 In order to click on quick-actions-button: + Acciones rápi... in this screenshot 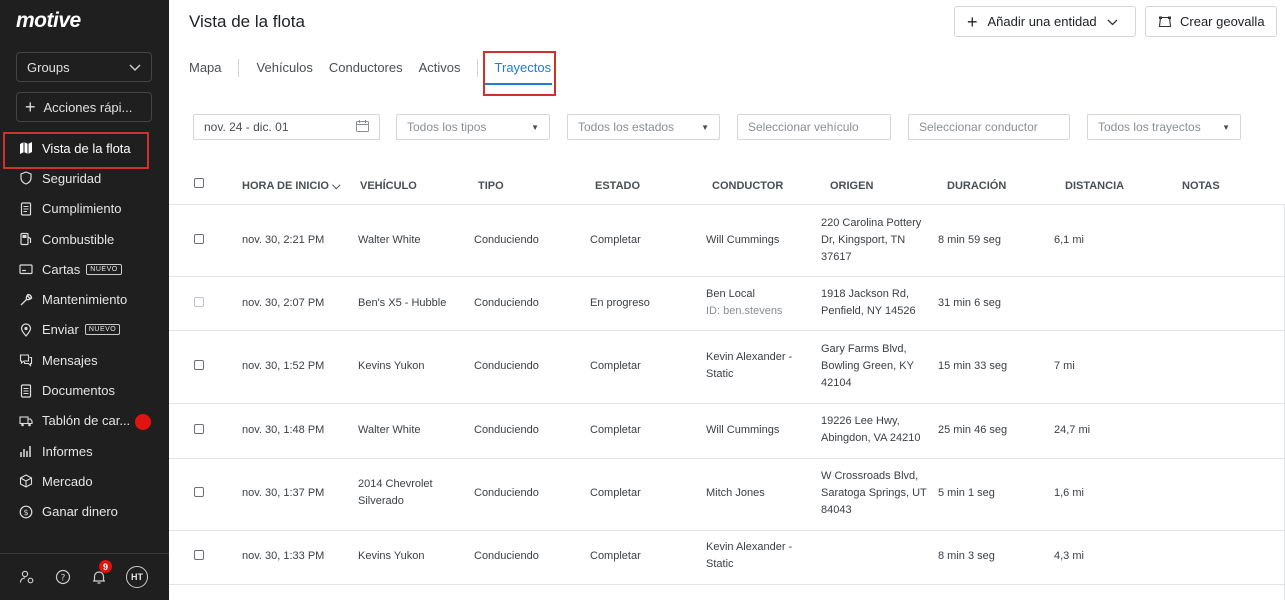, I will do `click(84, 107)`.